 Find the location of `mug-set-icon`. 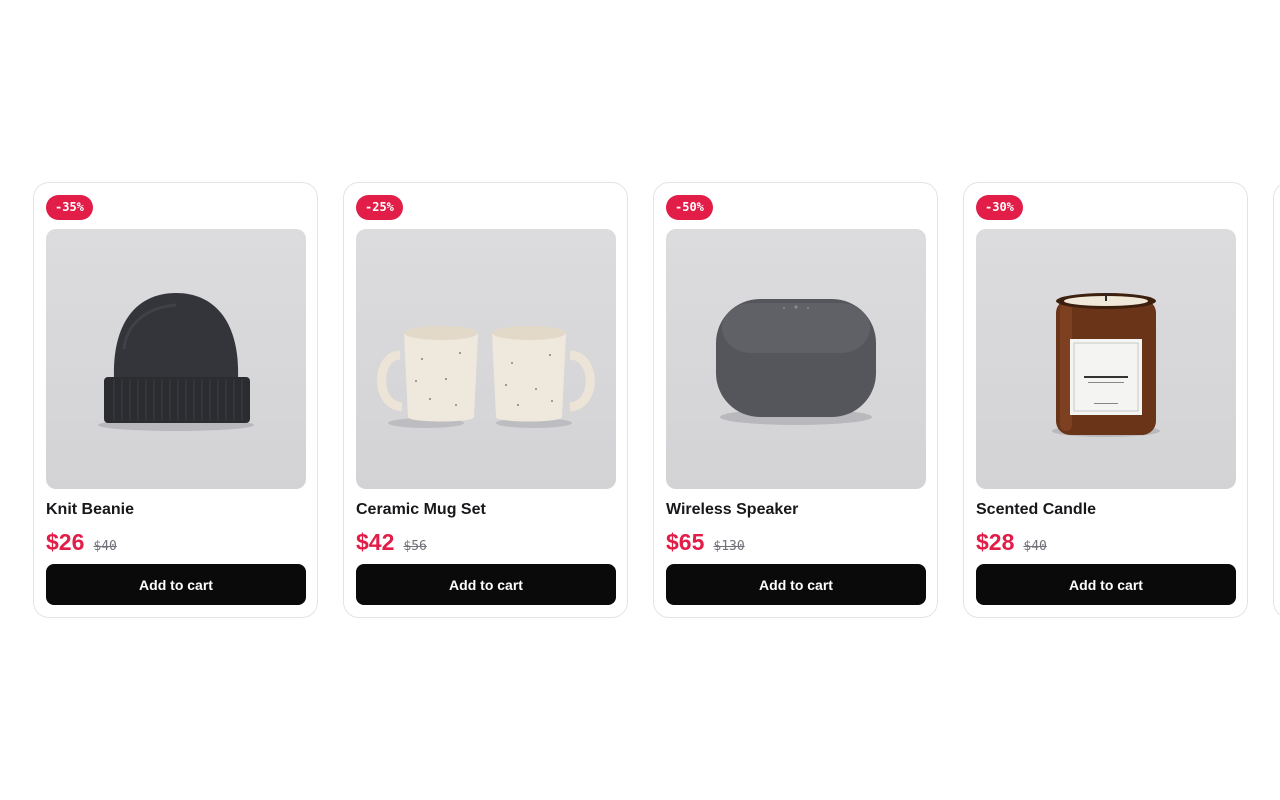

mug-set-icon is located at coordinates (486, 377).